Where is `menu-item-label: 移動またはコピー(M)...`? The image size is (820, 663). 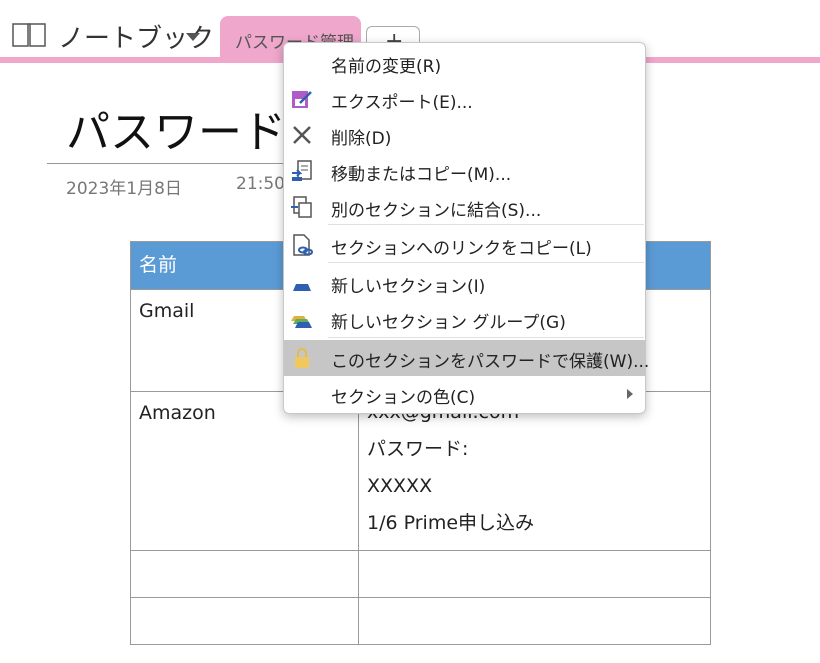
menu-item-label: 移動またはコピー(M)... is located at coordinates (421, 175).